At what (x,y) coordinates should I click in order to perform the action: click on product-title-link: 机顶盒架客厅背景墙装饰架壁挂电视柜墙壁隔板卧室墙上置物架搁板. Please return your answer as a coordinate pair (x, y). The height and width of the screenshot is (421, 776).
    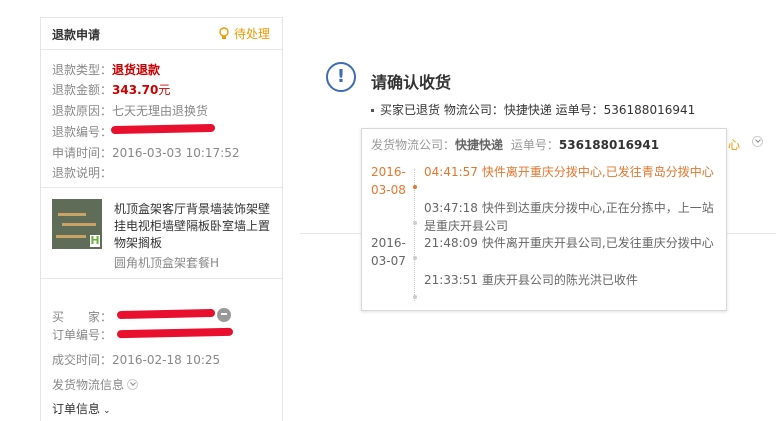
    Looking at the image, I should click on (195, 226).